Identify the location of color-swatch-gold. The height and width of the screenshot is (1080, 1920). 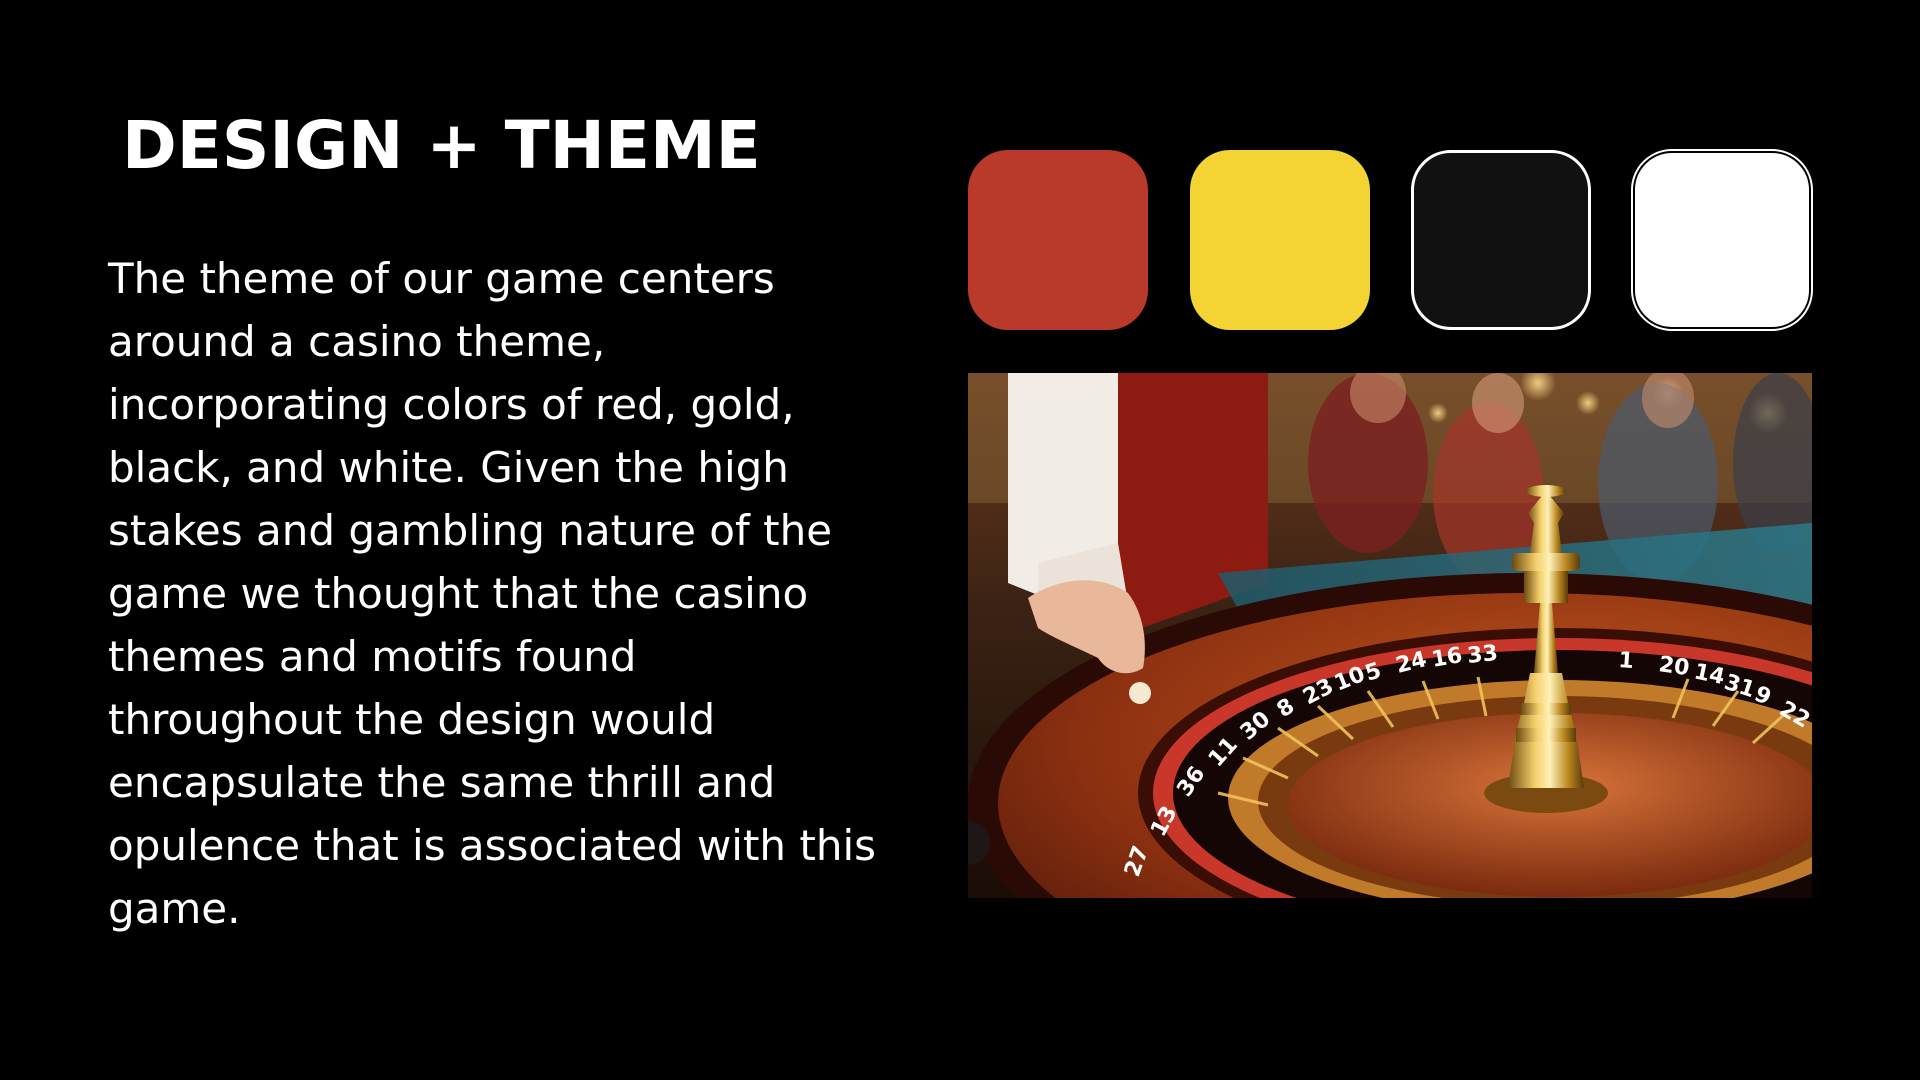
(1280, 240).